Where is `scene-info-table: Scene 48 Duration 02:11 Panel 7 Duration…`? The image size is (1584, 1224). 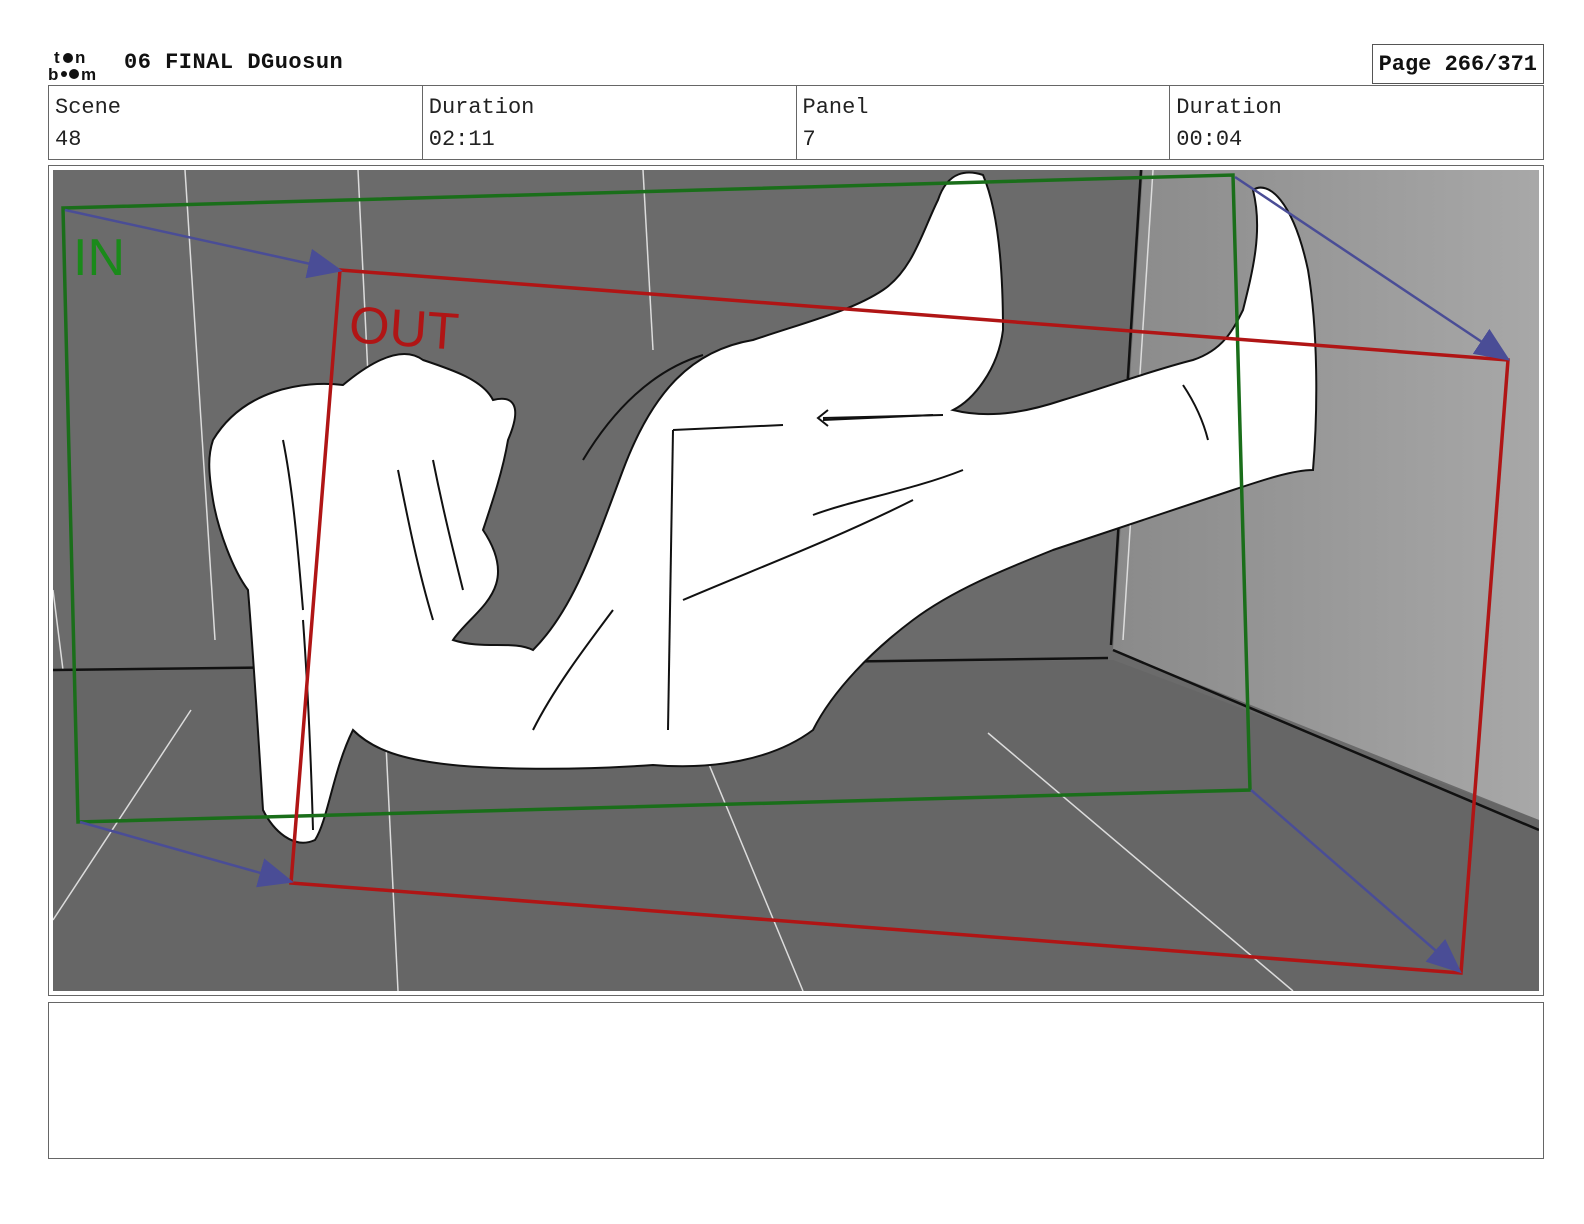
scene-info-table: Scene 48 Duration 02:11 Panel 7 Duration… is located at coordinates (796, 122).